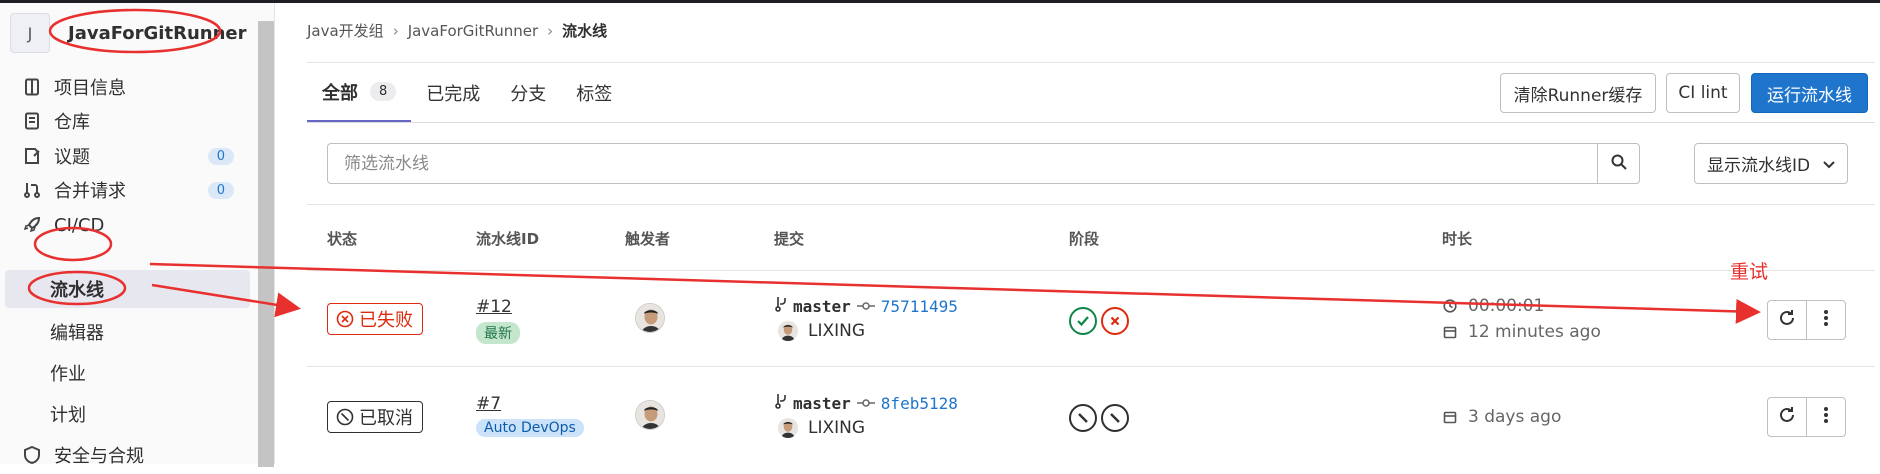 The height and width of the screenshot is (474, 1880). What do you see at coordinates (125, 225) in the screenshot?
I see `sidebar-item-cicd: CI/CD` at bounding box center [125, 225].